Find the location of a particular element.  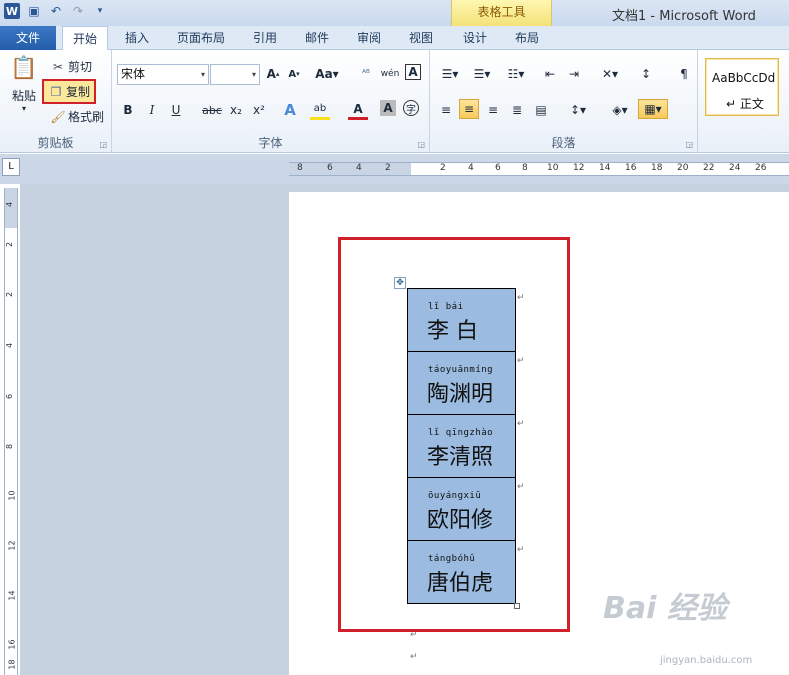

text-effects-icon: A is located at coordinates (290, 110).